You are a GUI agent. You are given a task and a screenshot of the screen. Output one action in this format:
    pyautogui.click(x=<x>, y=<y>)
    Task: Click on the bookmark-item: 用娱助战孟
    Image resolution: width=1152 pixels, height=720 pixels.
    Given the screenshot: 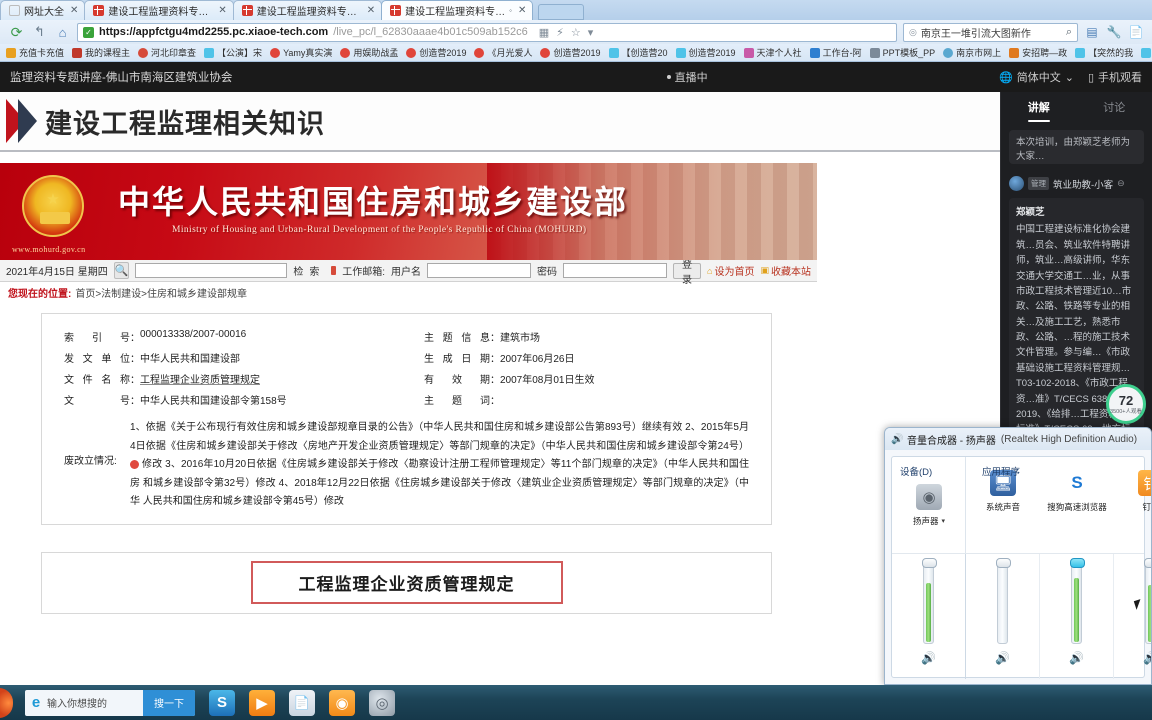 What is the action you would take?
    pyautogui.click(x=369, y=52)
    